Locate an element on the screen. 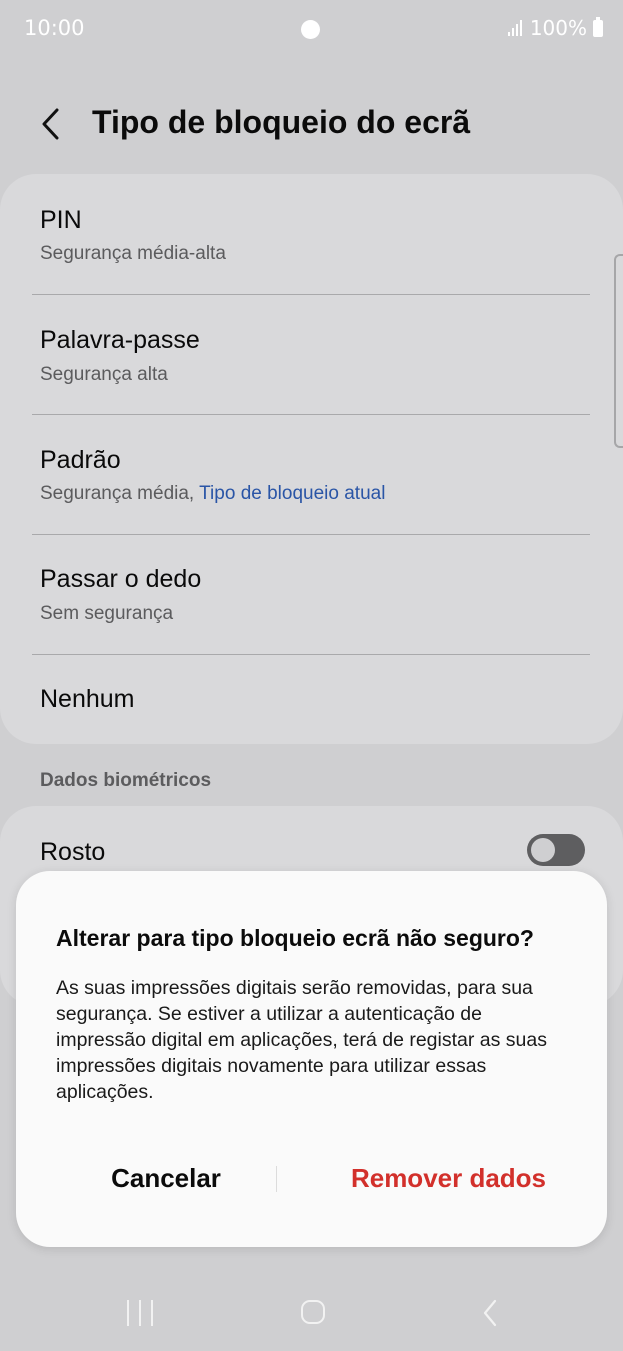 The height and width of the screenshot is (1351, 623). lock-option-pin: PIN Segurança média-alta is located at coordinates (311, 234).